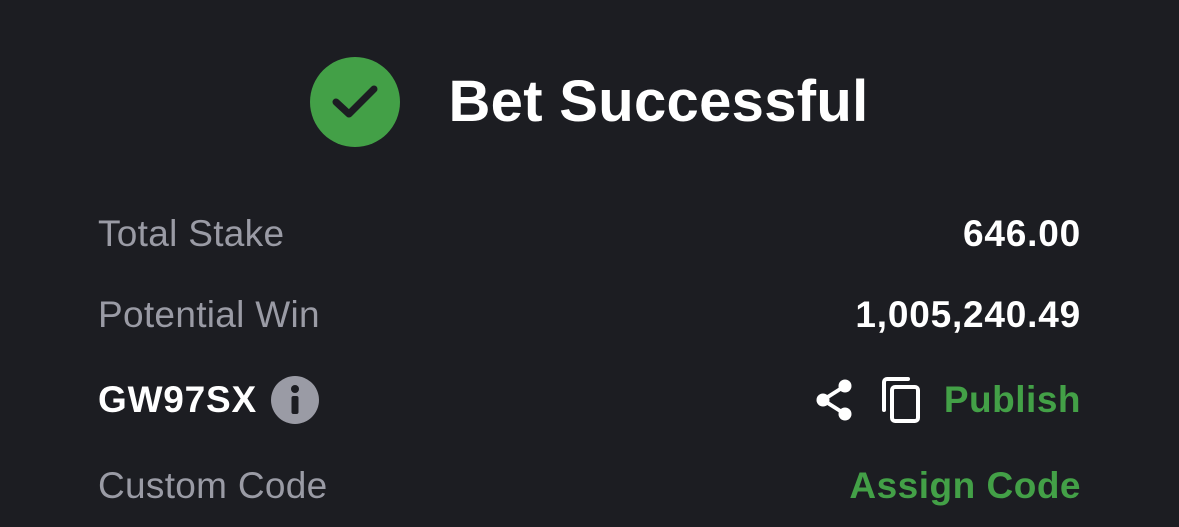 The height and width of the screenshot is (527, 1179). Describe the element at coordinates (1022, 233) in the screenshot. I see `total-stake-value: 646.00` at that location.